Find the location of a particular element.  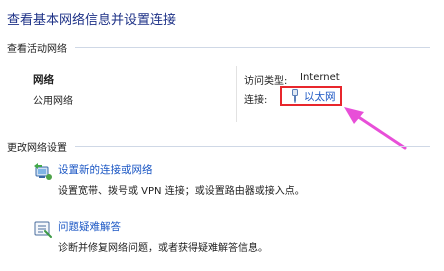

connection-highlight-box: 以太网 is located at coordinates (311, 96).